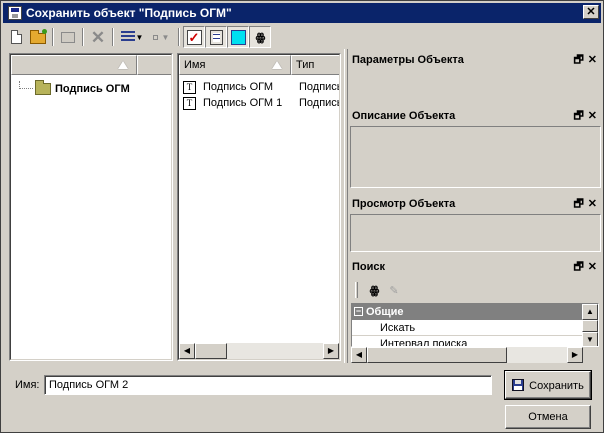 The height and width of the screenshot is (433, 604). I want to click on open-folder-icon, so click(38, 36).